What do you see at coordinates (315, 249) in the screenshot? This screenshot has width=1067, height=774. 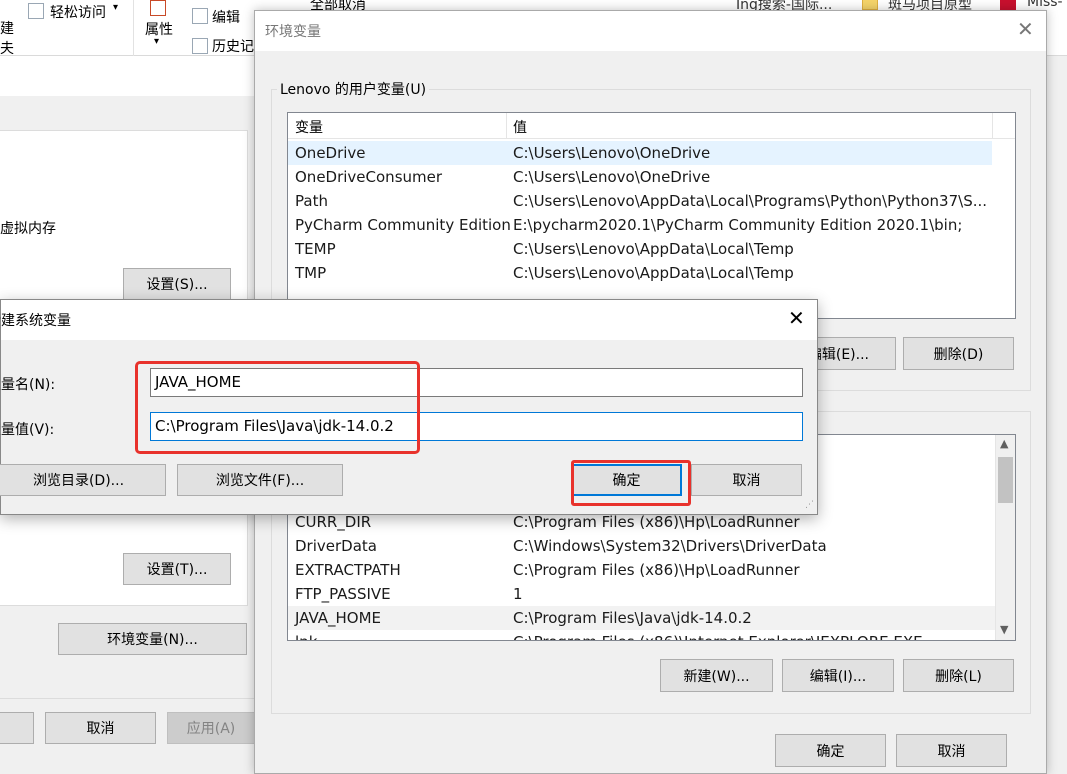 I see `var-name: TEMP` at bounding box center [315, 249].